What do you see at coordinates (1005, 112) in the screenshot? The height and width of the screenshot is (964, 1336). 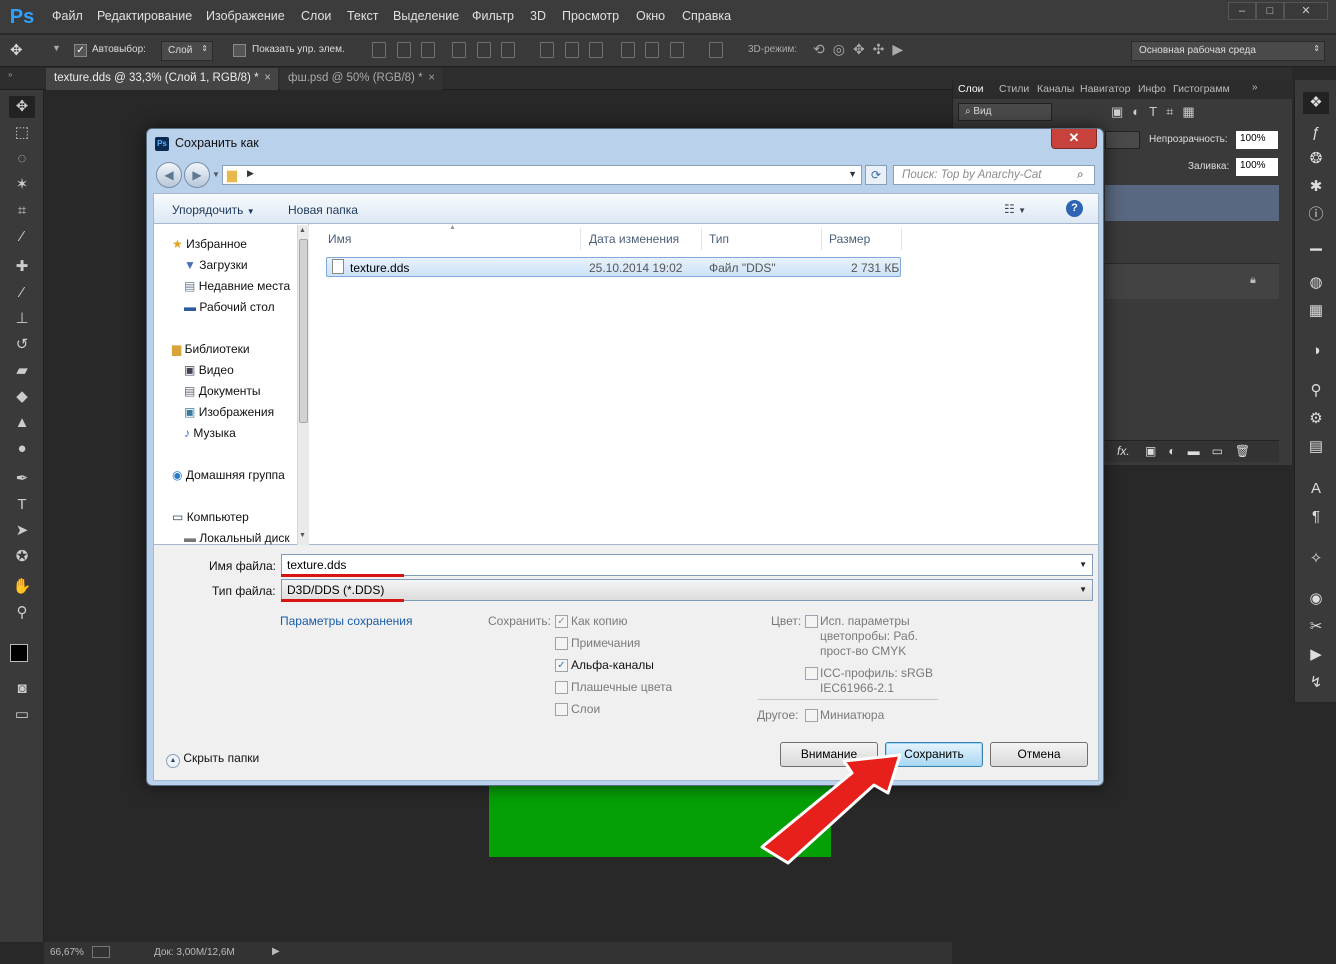 I see `layer-filter-dropdown: ⌕ Вид` at bounding box center [1005, 112].